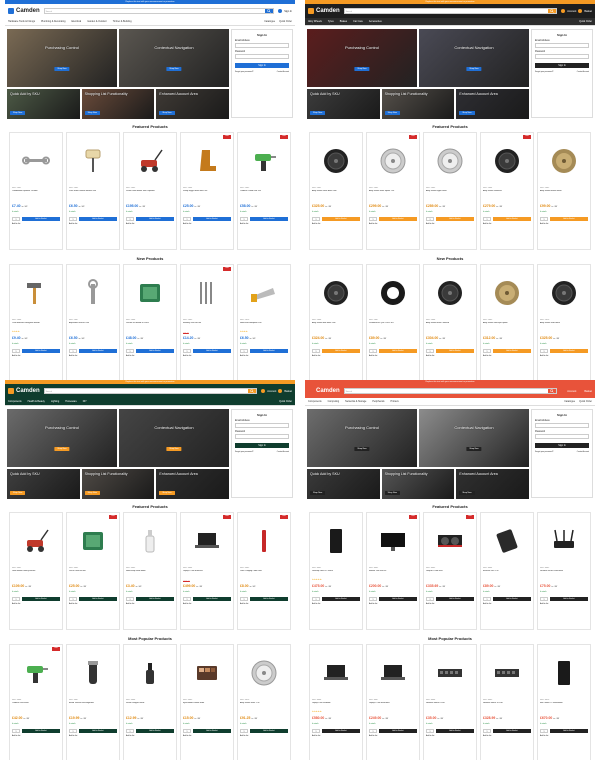  Describe the element at coordinates (507, 706) in the screenshot. I see `product-name: Network Switch 16 Port` at that location.